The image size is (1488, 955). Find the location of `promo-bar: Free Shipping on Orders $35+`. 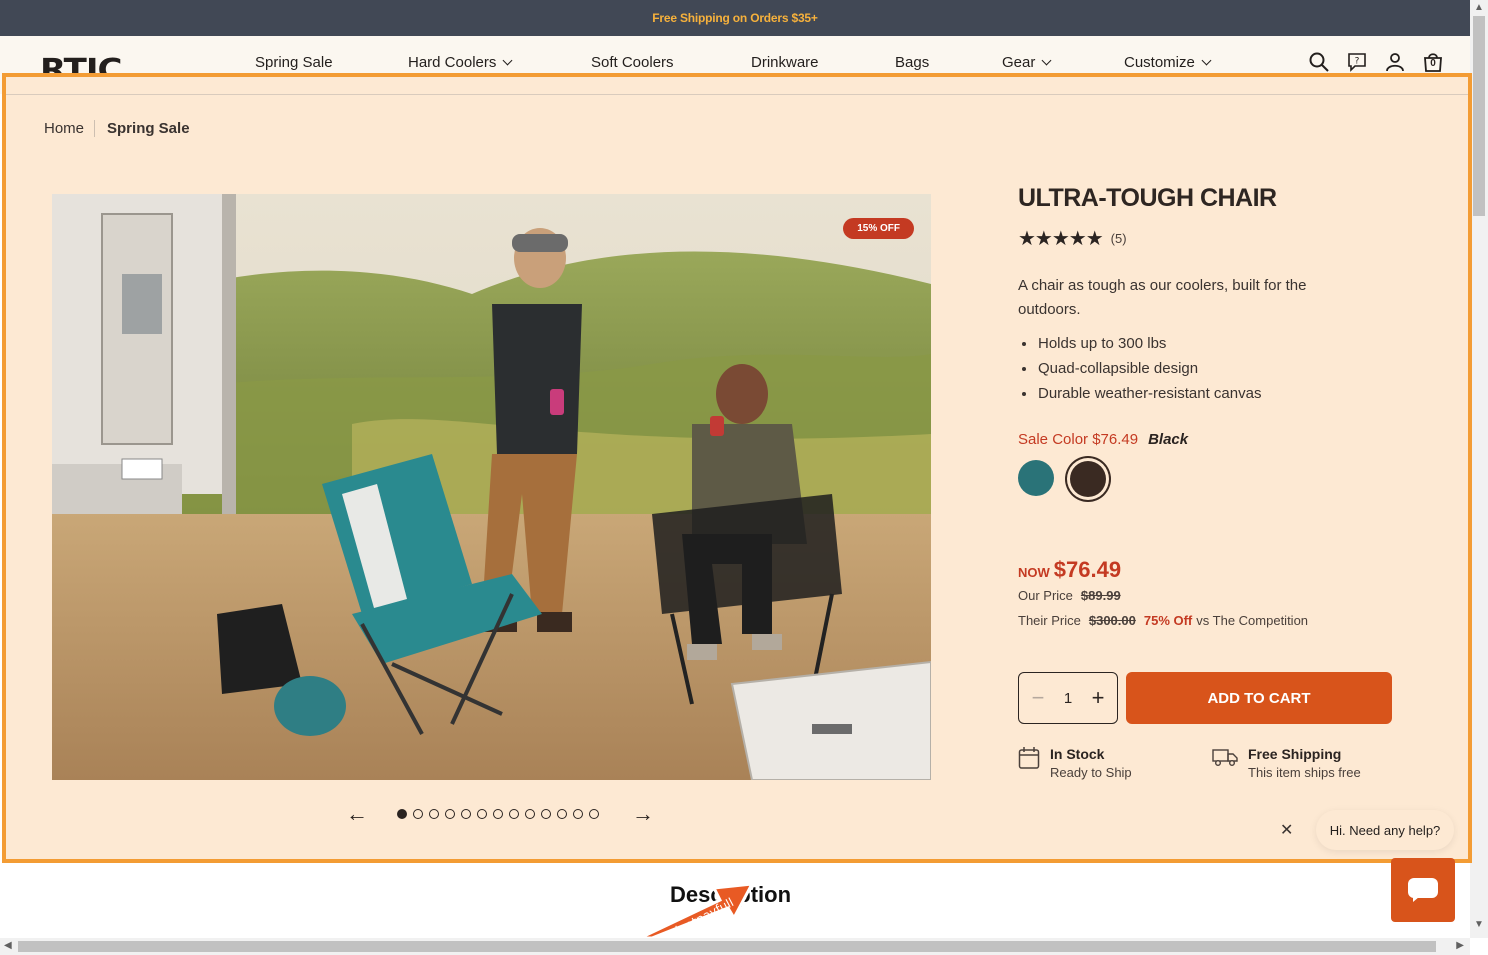

promo-bar: Free Shipping on Orders $35+ is located at coordinates (735, 18).